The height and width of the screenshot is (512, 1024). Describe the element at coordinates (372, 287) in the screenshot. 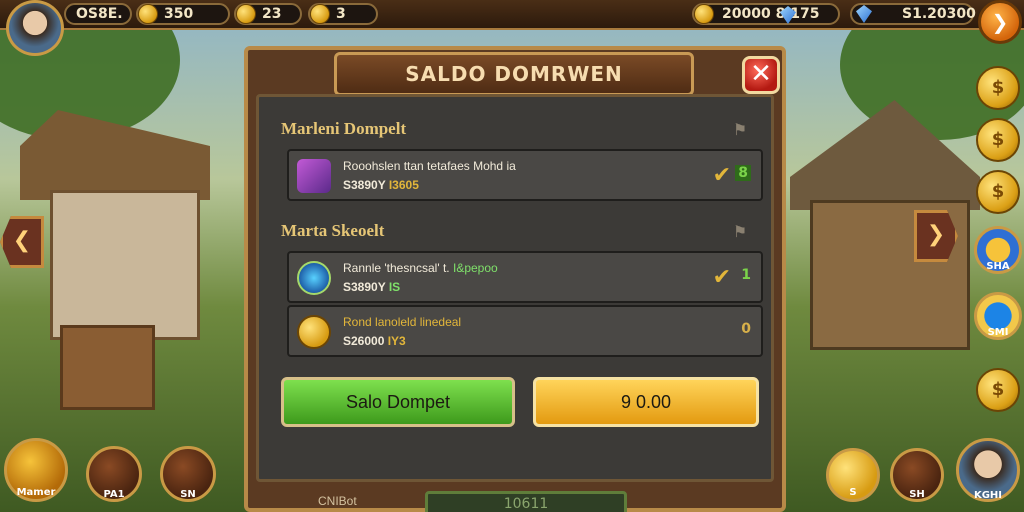

I see `row-value: S3890Y IS` at that location.